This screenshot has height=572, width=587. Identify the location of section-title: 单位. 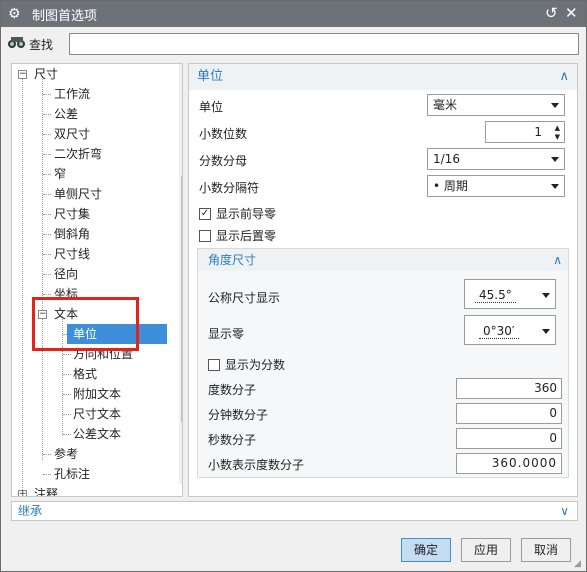
(210, 76).